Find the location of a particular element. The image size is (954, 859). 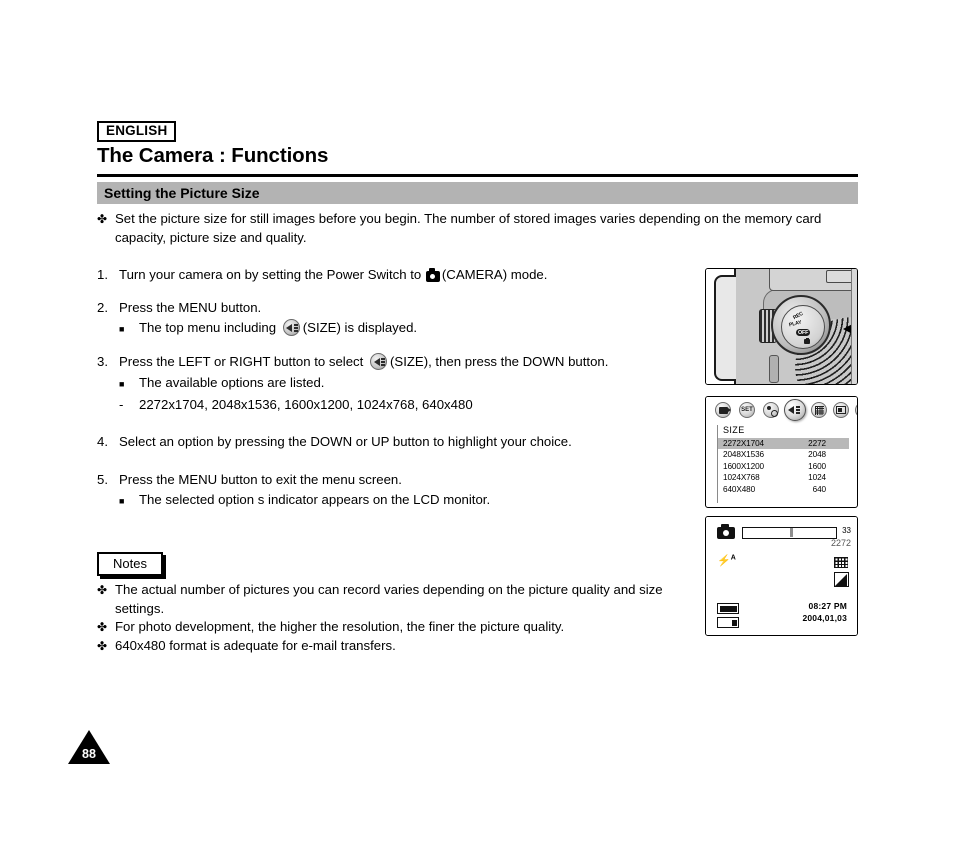

battery-icon is located at coordinates (728, 608).